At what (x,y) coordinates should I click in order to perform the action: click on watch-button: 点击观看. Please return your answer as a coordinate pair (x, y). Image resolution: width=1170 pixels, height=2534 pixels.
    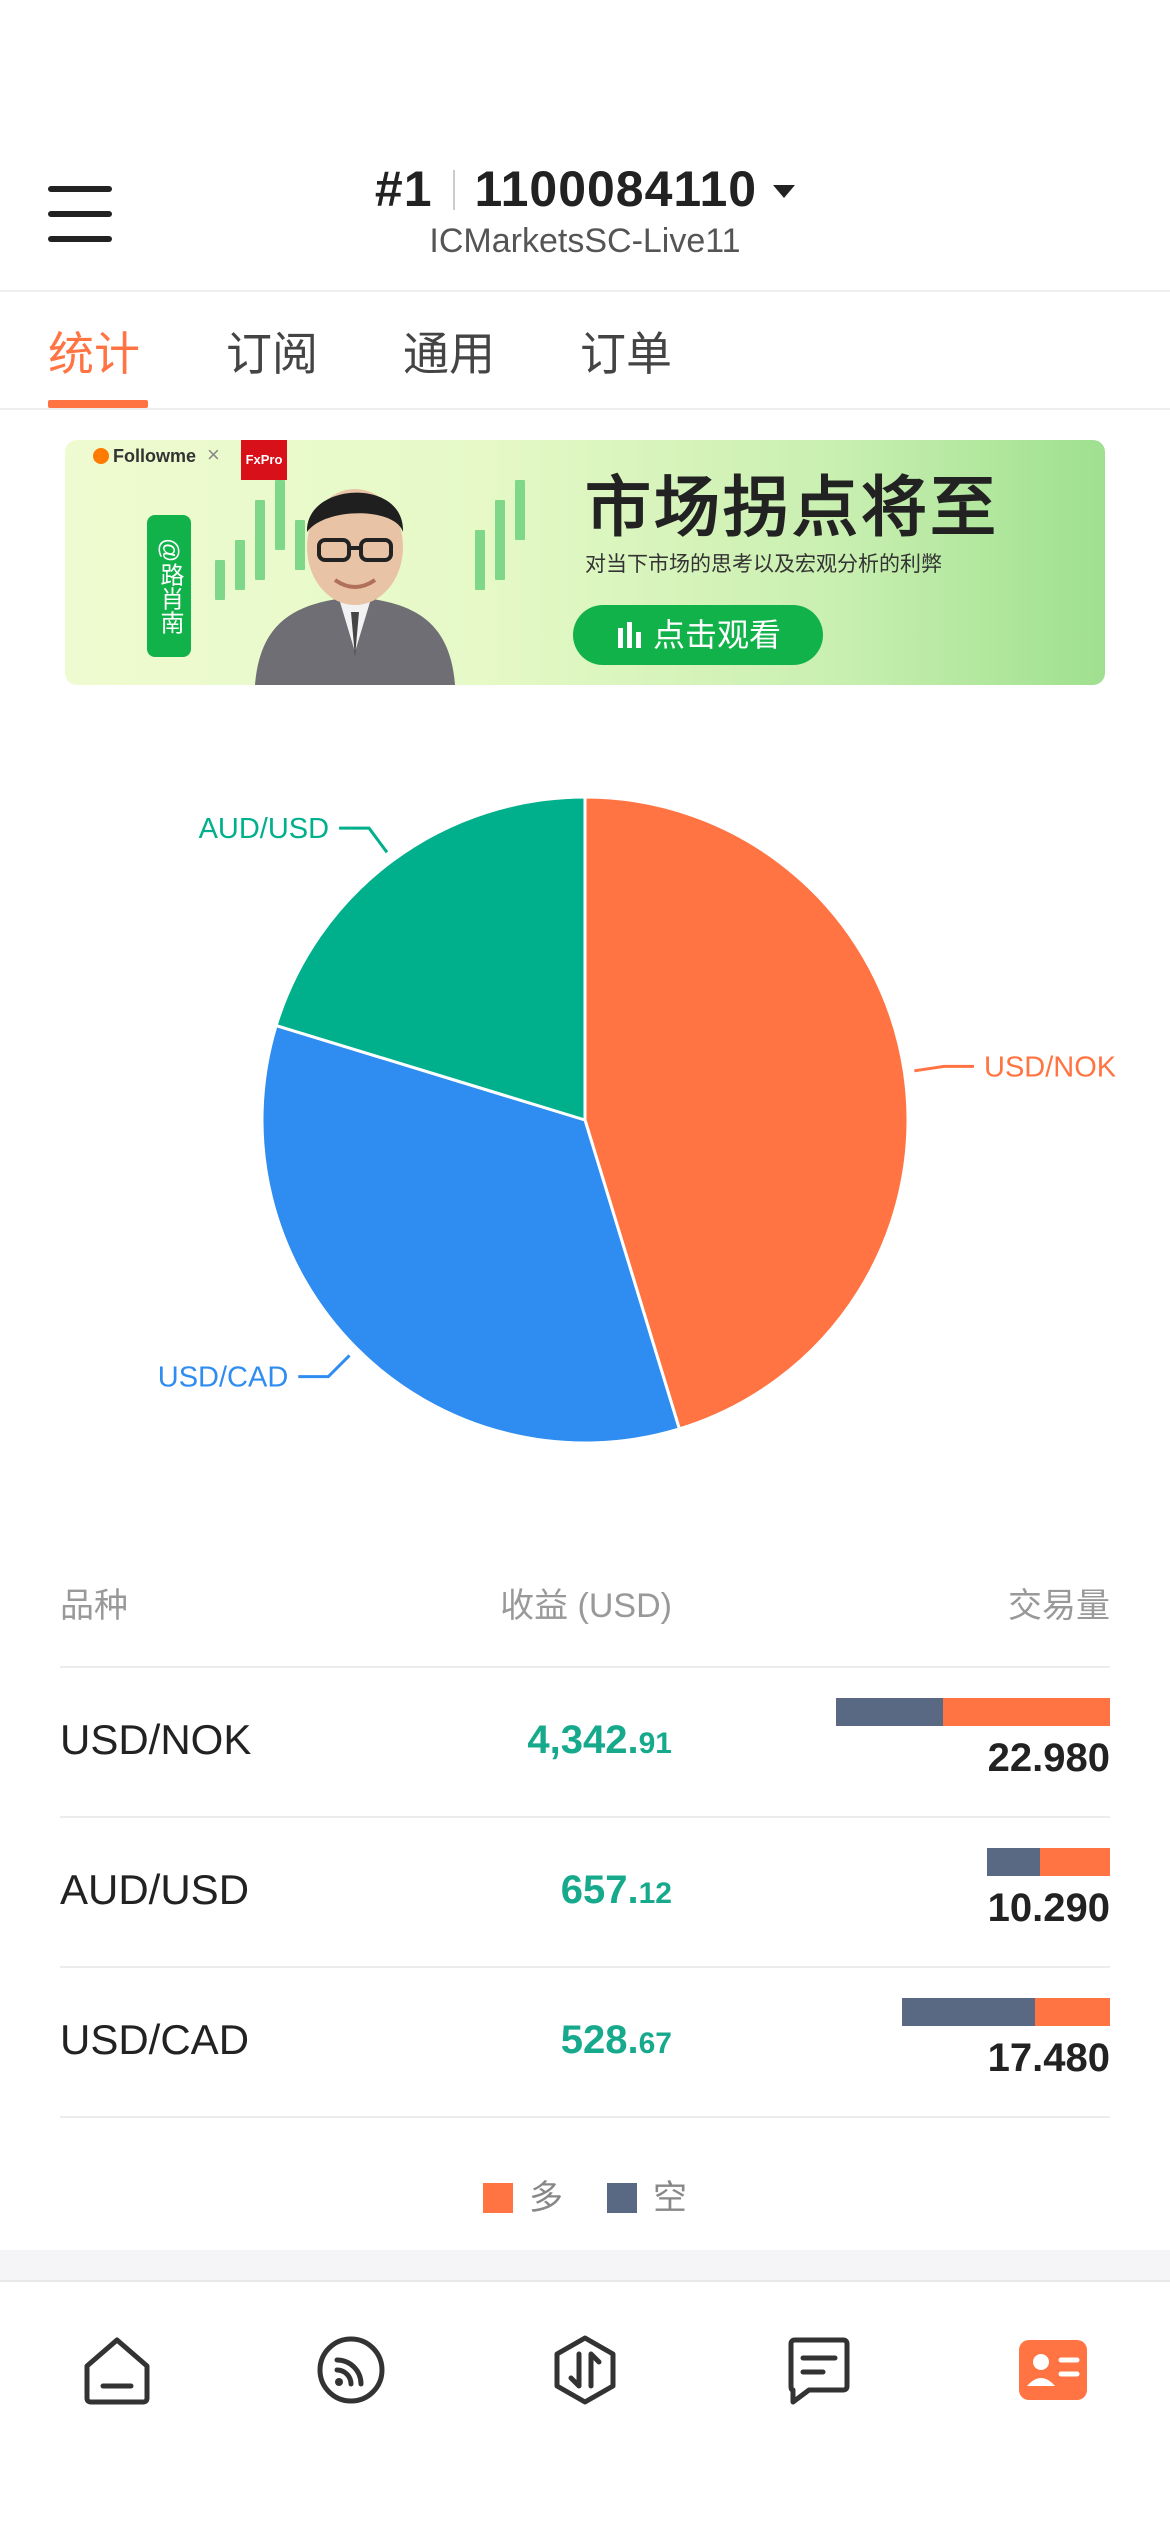
    Looking at the image, I should click on (698, 635).